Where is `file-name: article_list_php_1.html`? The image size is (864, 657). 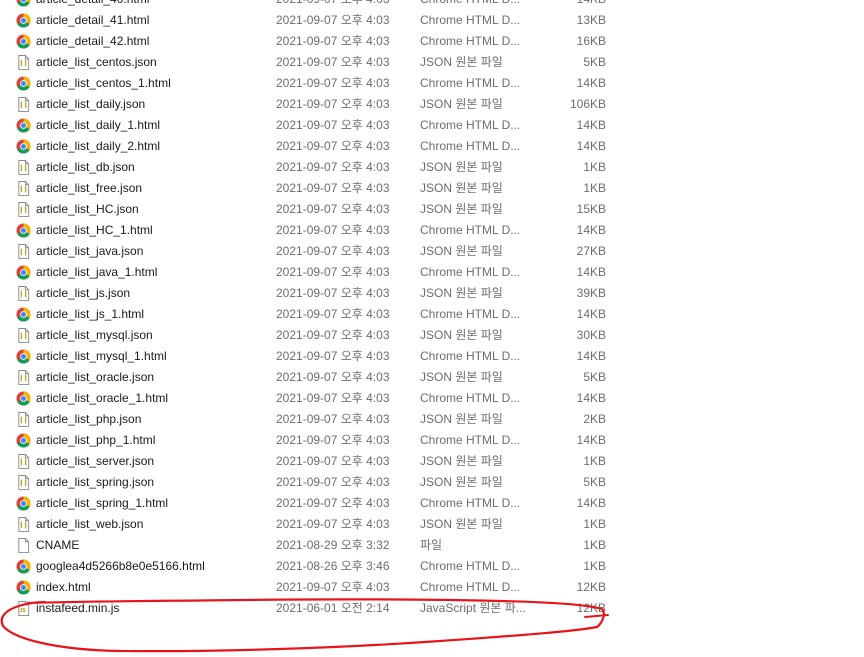 file-name: article_list_php_1.html is located at coordinates (151, 440).